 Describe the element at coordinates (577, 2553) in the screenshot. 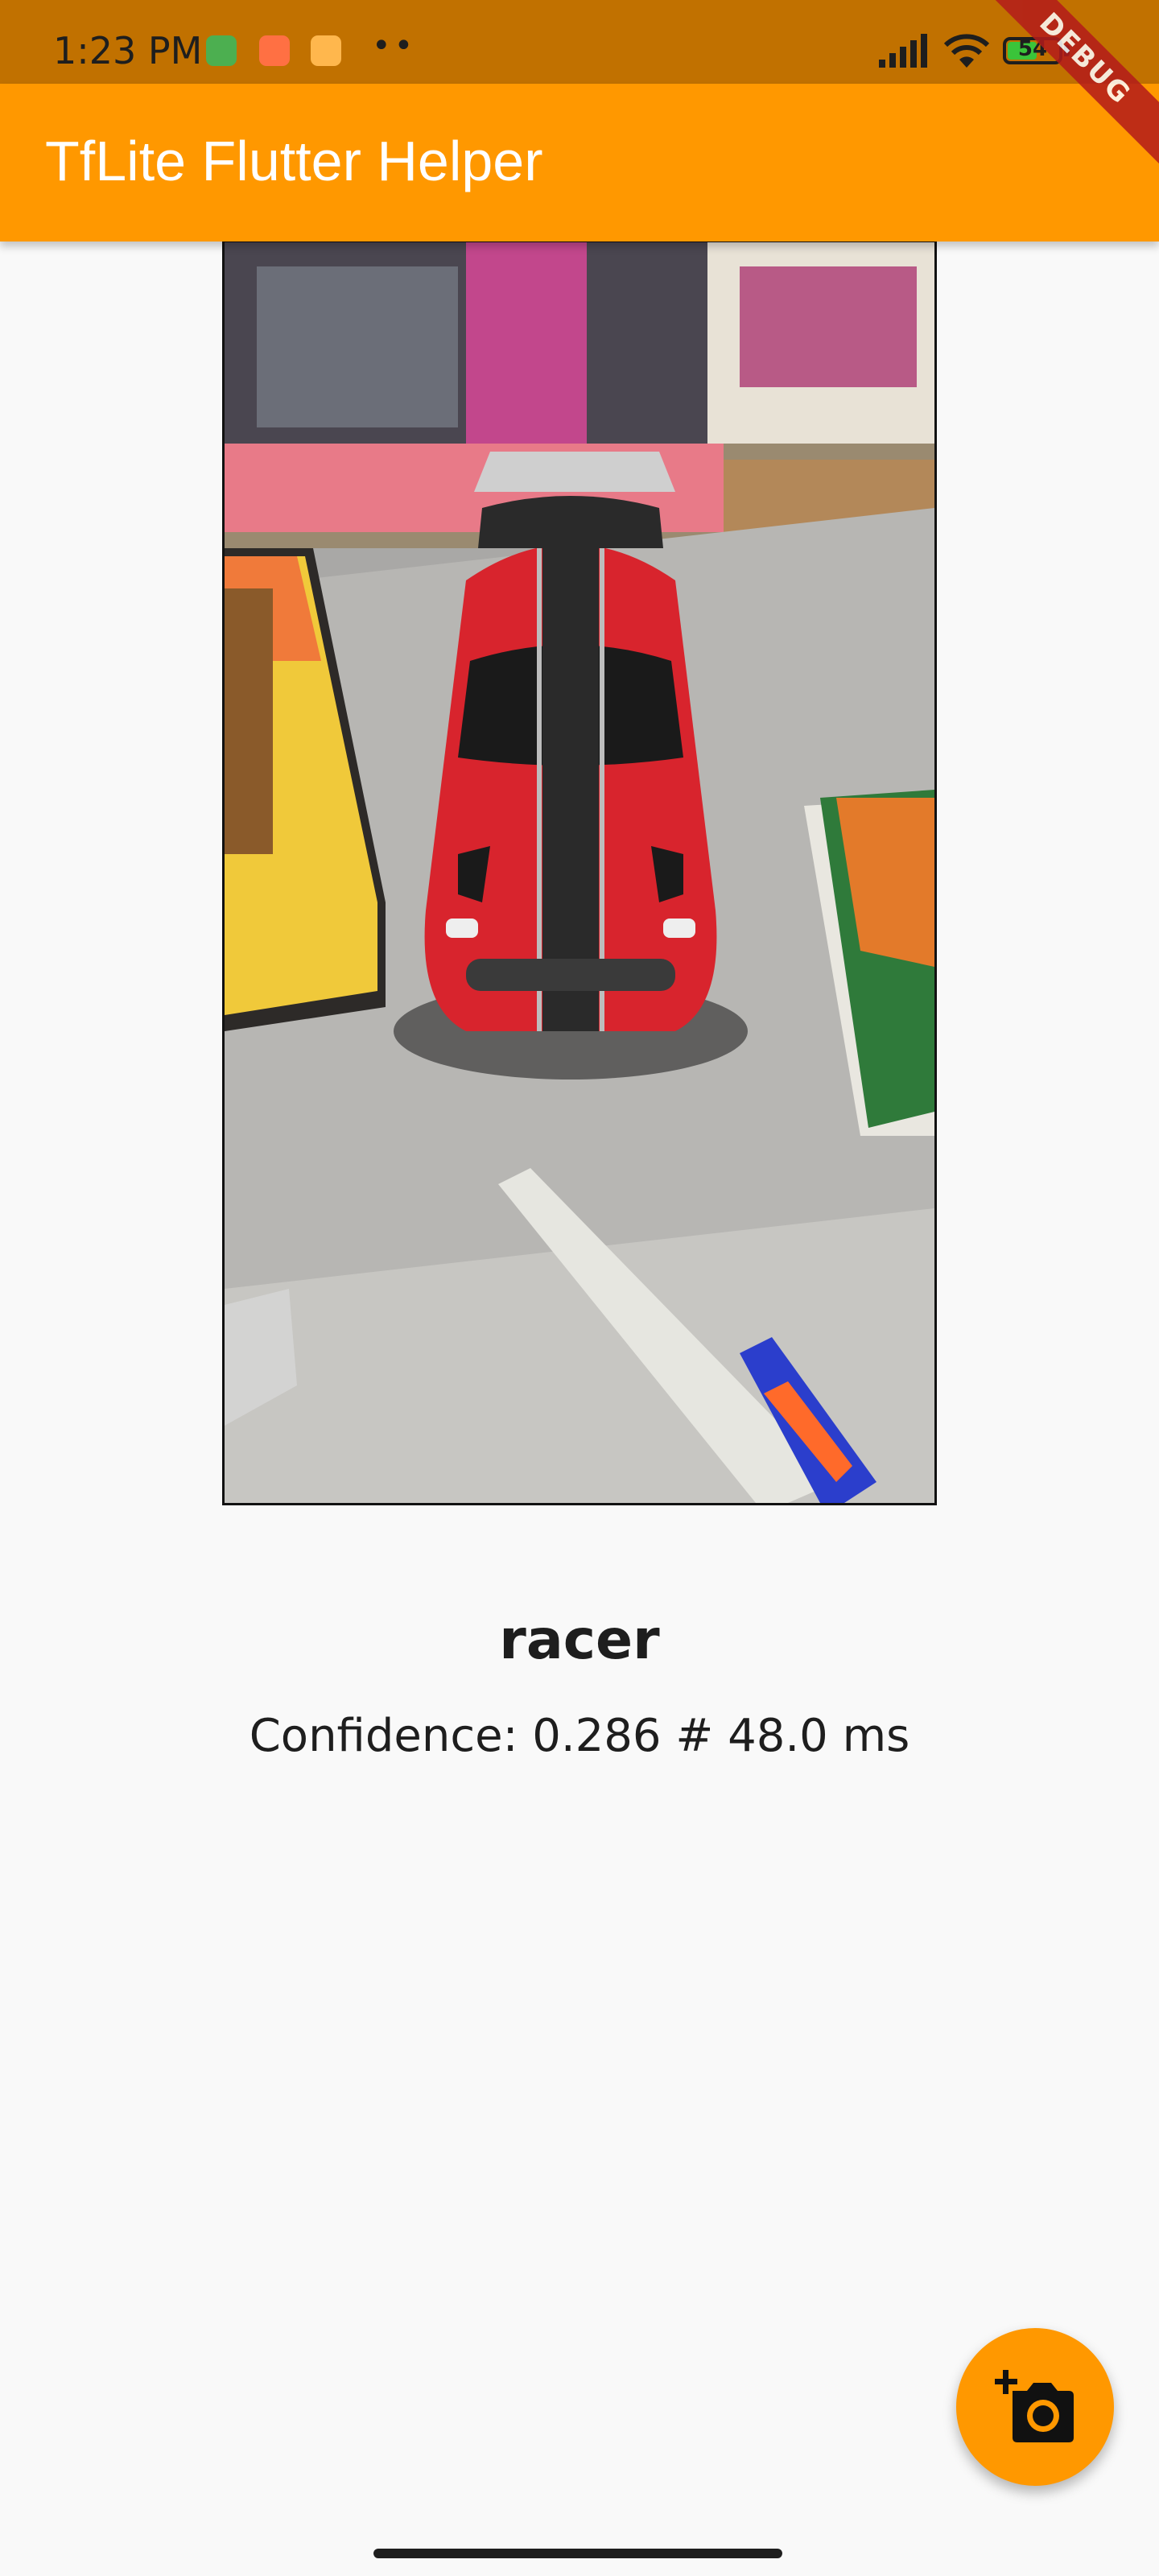

I see `home-gesture-bar` at that location.